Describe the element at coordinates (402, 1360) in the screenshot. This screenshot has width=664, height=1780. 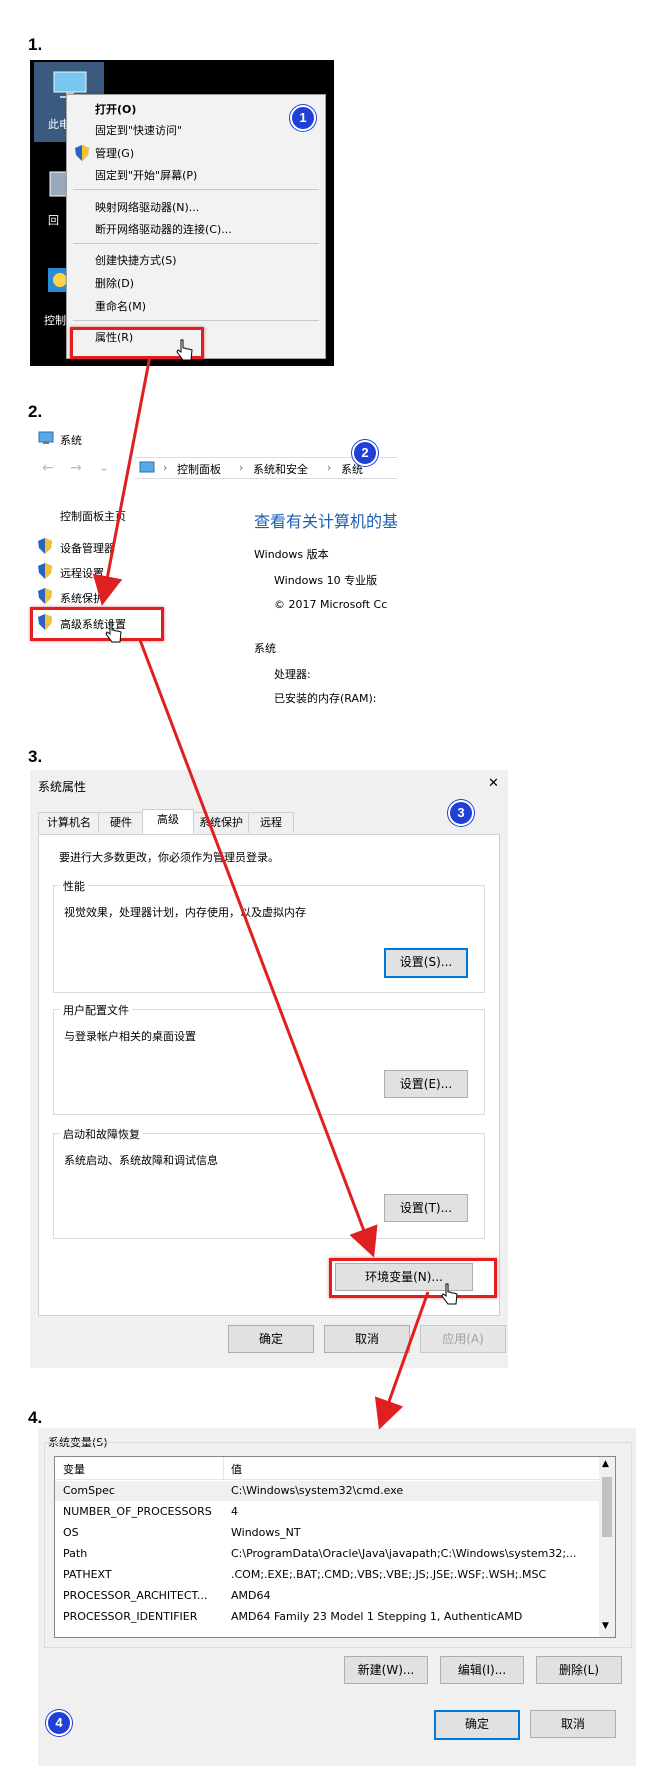
I see `arrow-env-to-dialog` at that location.